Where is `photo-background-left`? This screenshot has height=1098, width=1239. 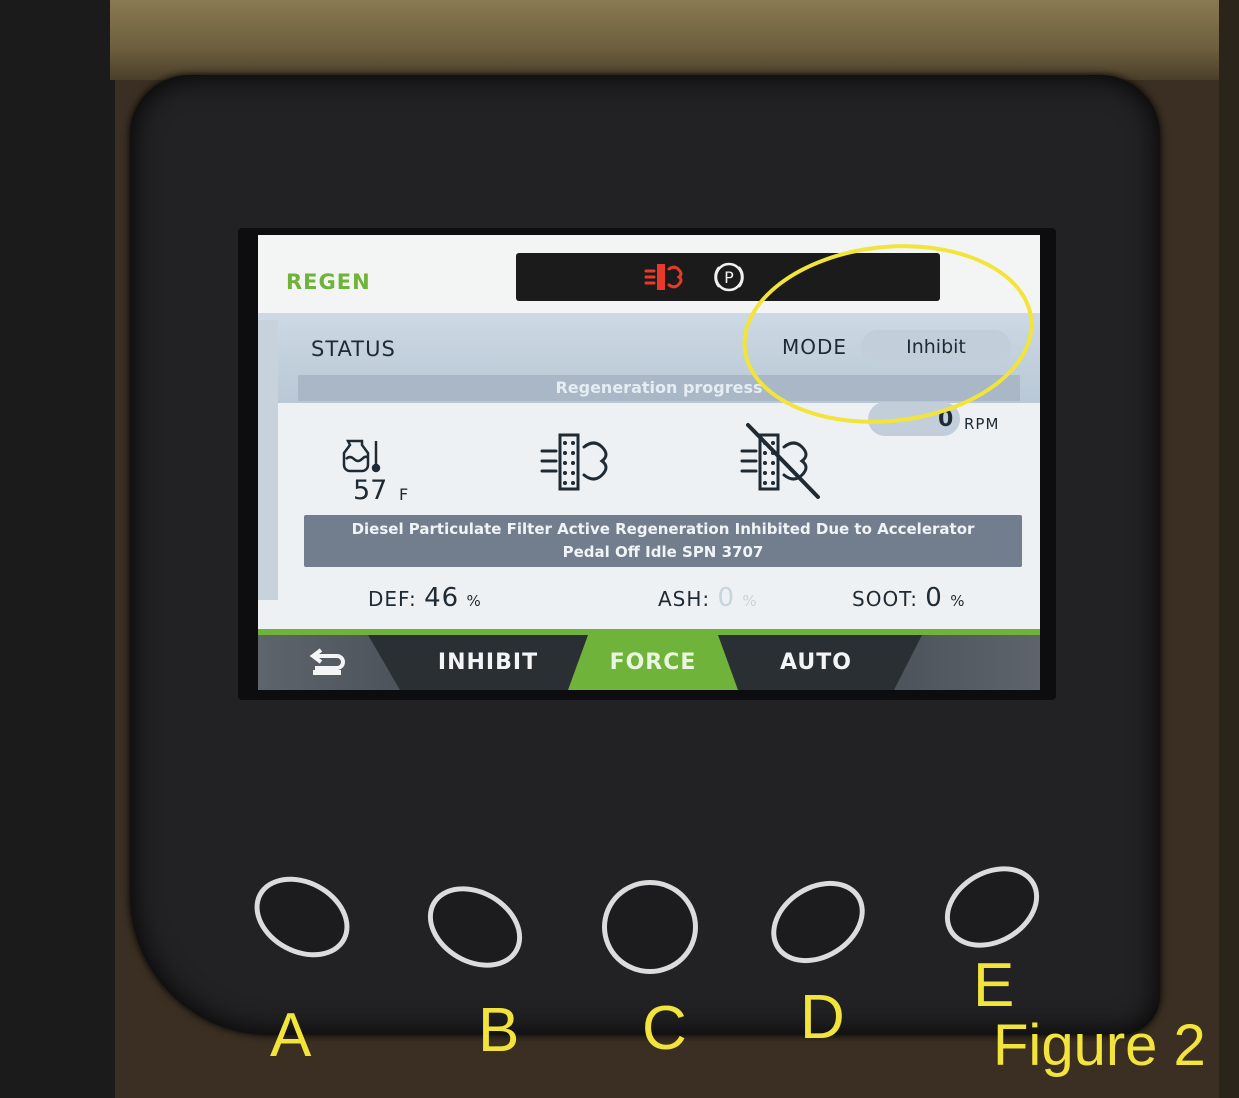
photo-background-left is located at coordinates (57, 549).